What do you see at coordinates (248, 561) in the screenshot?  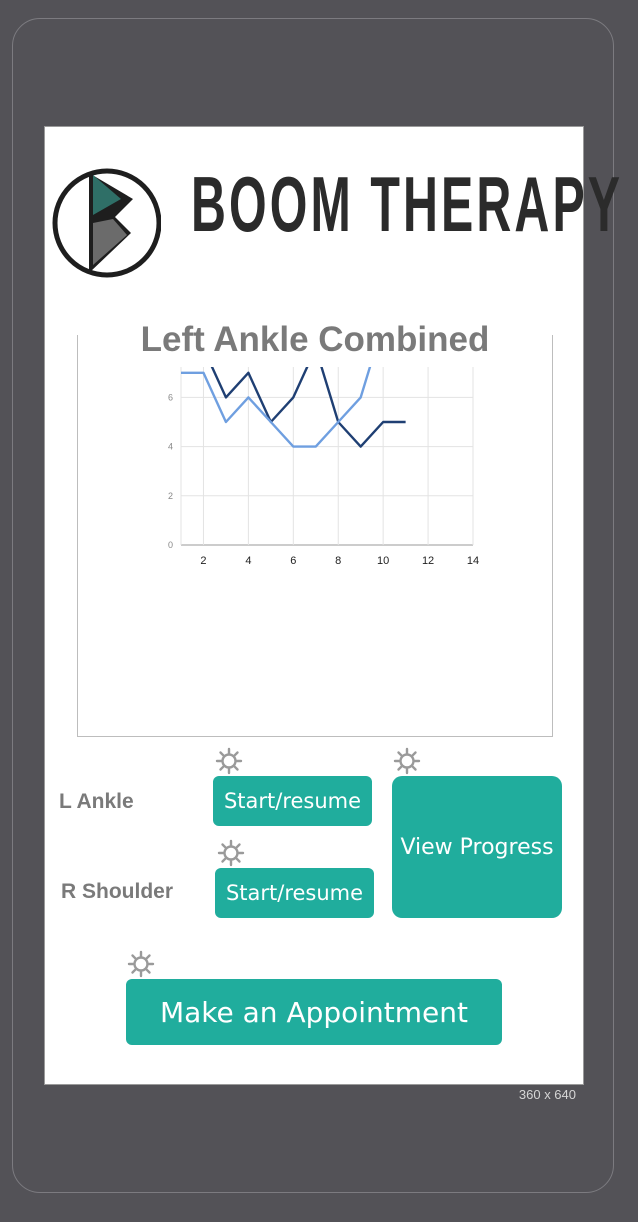 I see `x-tick-label: 4` at bounding box center [248, 561].